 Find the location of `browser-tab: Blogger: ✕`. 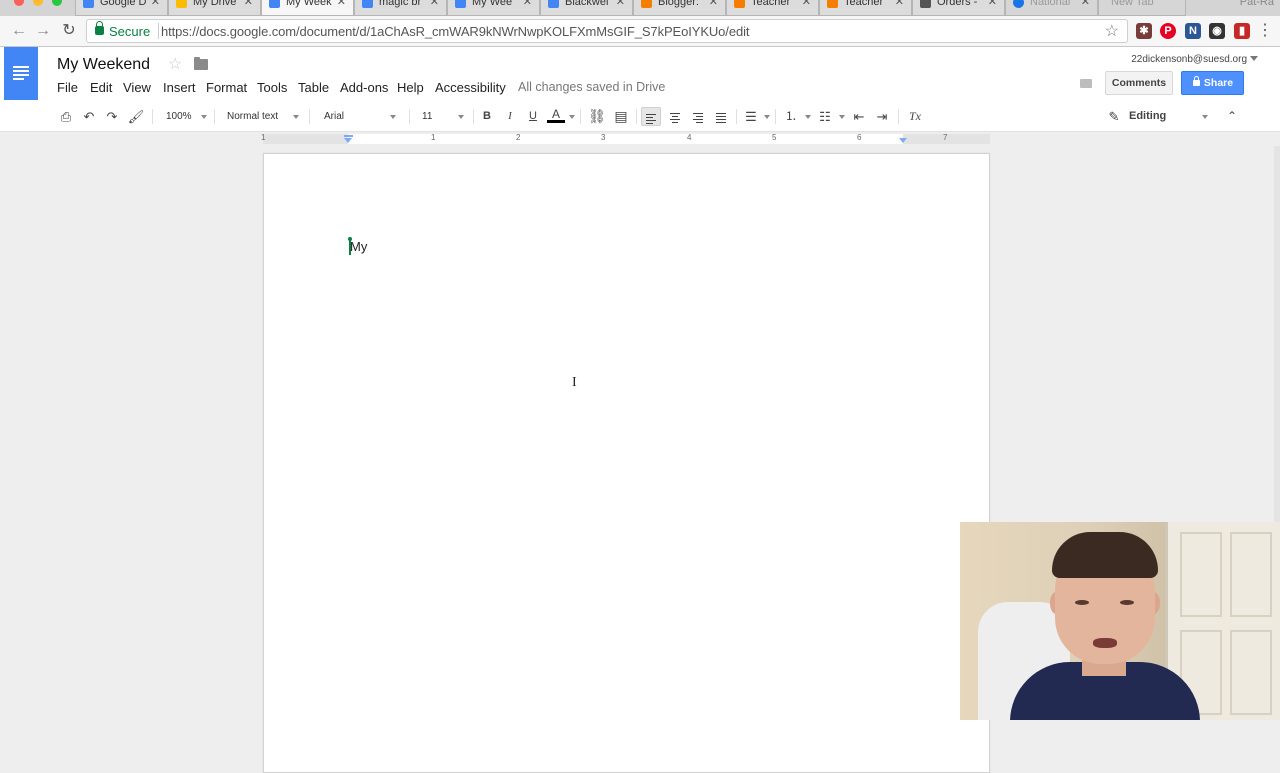

browser-tab: Blogger: ✕ is located at coordinates (679, 8).